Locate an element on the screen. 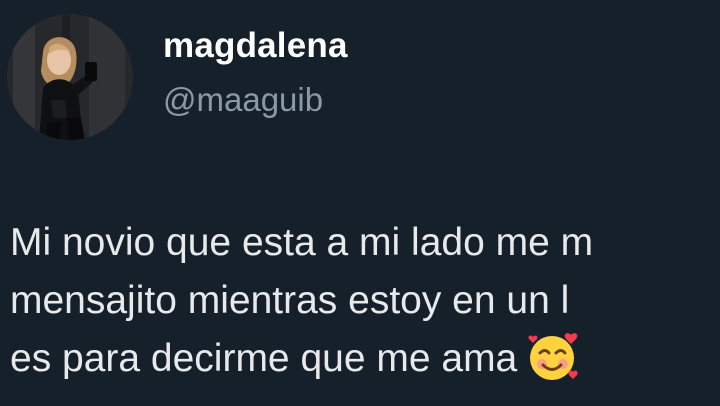  tweet-text-fragment: es para decirme que me ama is located at coordinates (264, 358).